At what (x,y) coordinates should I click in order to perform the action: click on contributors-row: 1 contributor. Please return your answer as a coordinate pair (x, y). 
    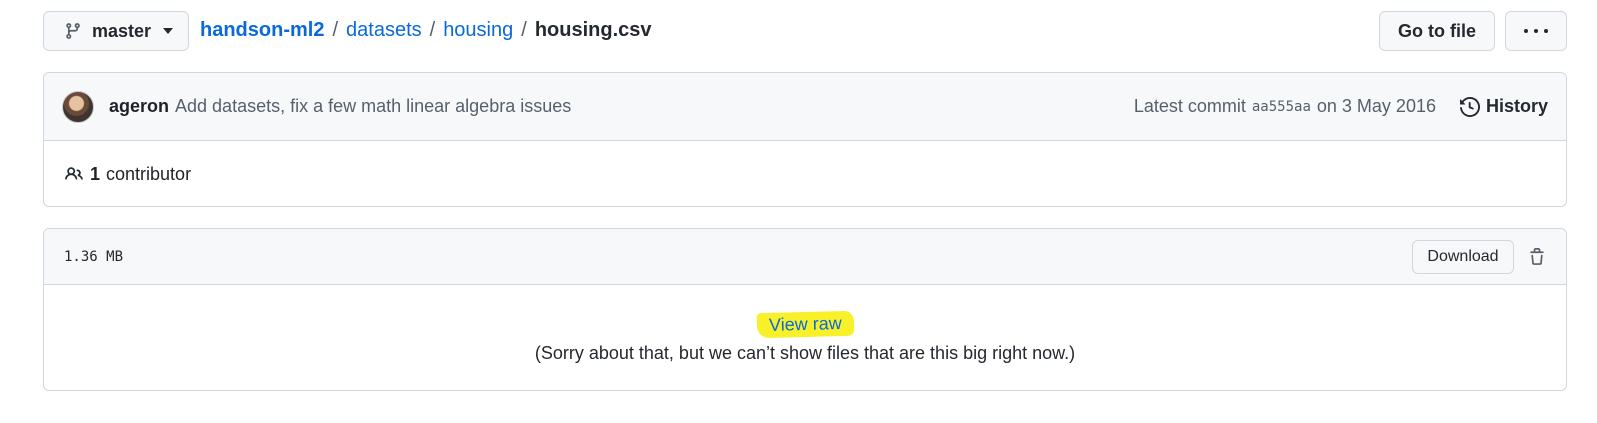
    Looking at the image, I should click on (805, 173).